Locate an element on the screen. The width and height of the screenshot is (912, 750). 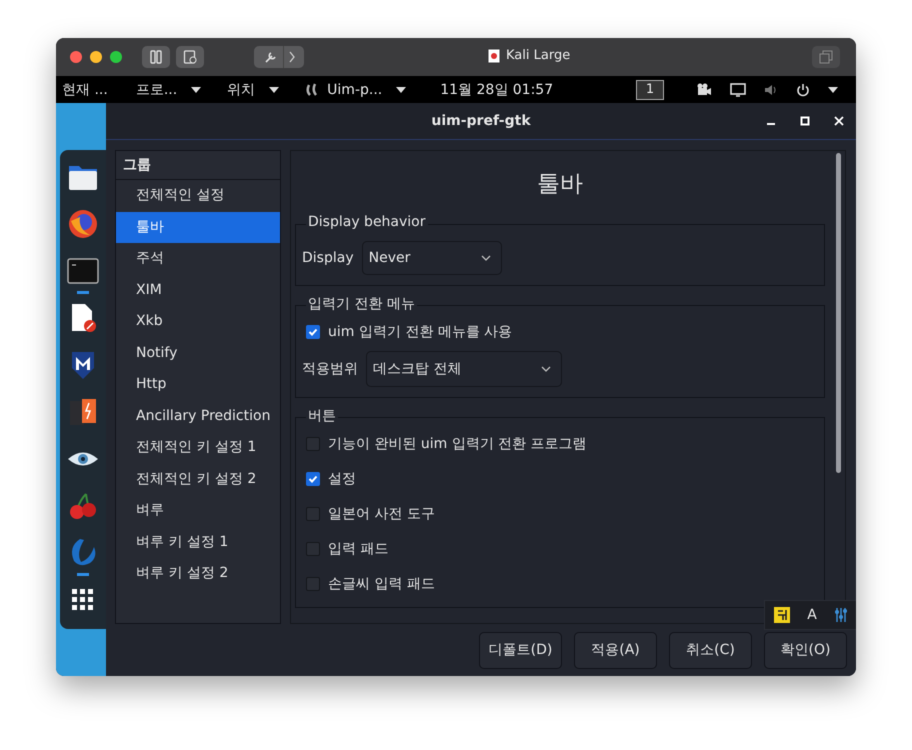
field-label: 적용범위 is located at coordinates (330, 369).